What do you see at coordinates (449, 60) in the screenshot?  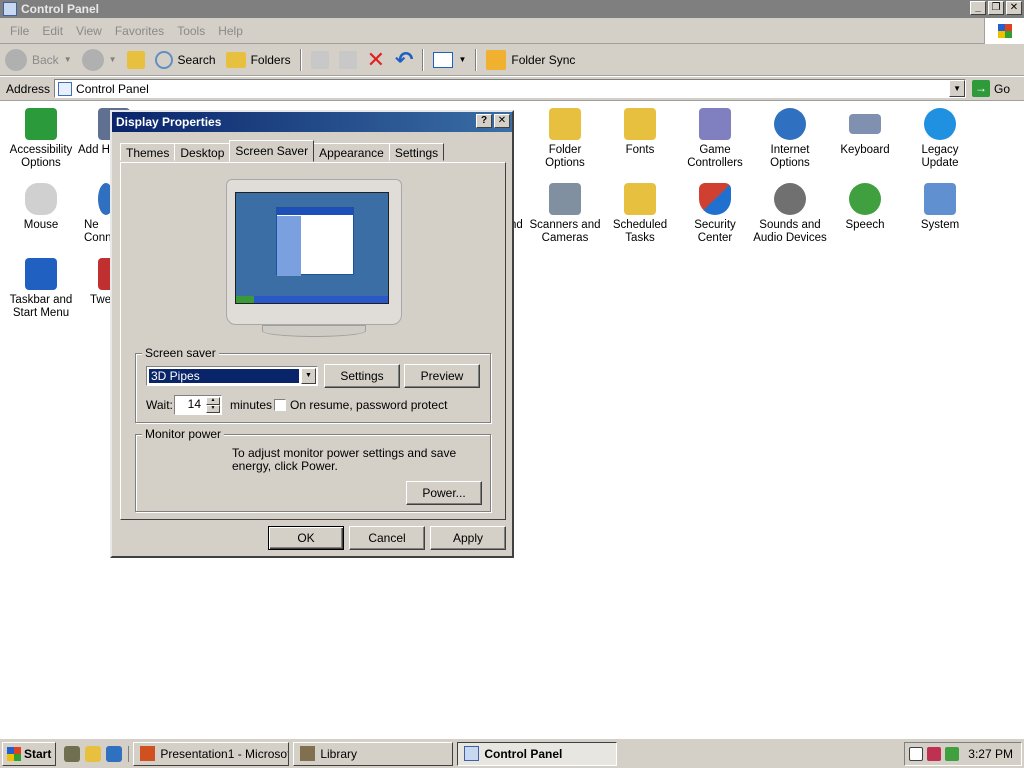 I see `views-button: ▼` at bounding box center [449, 60].